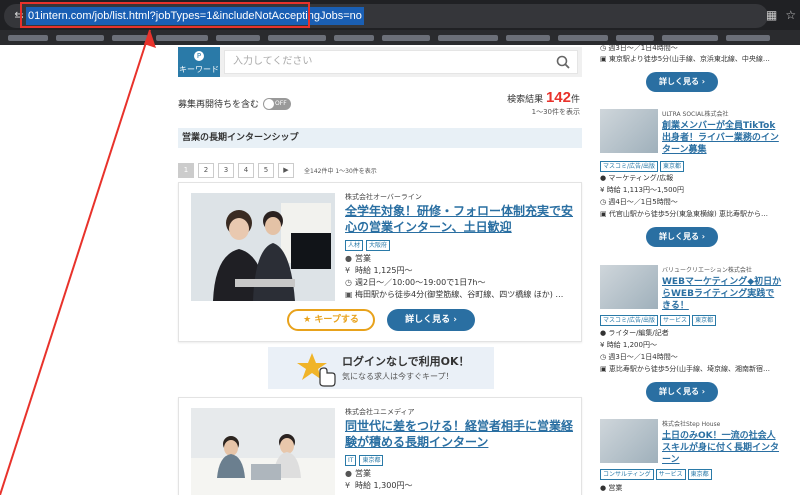 The height and width of the screenshot is (495, 800). What do you see at coordinates (363, 258) in the screenshot?
I see `job-category: 営業` at bounding box center [363, 258].